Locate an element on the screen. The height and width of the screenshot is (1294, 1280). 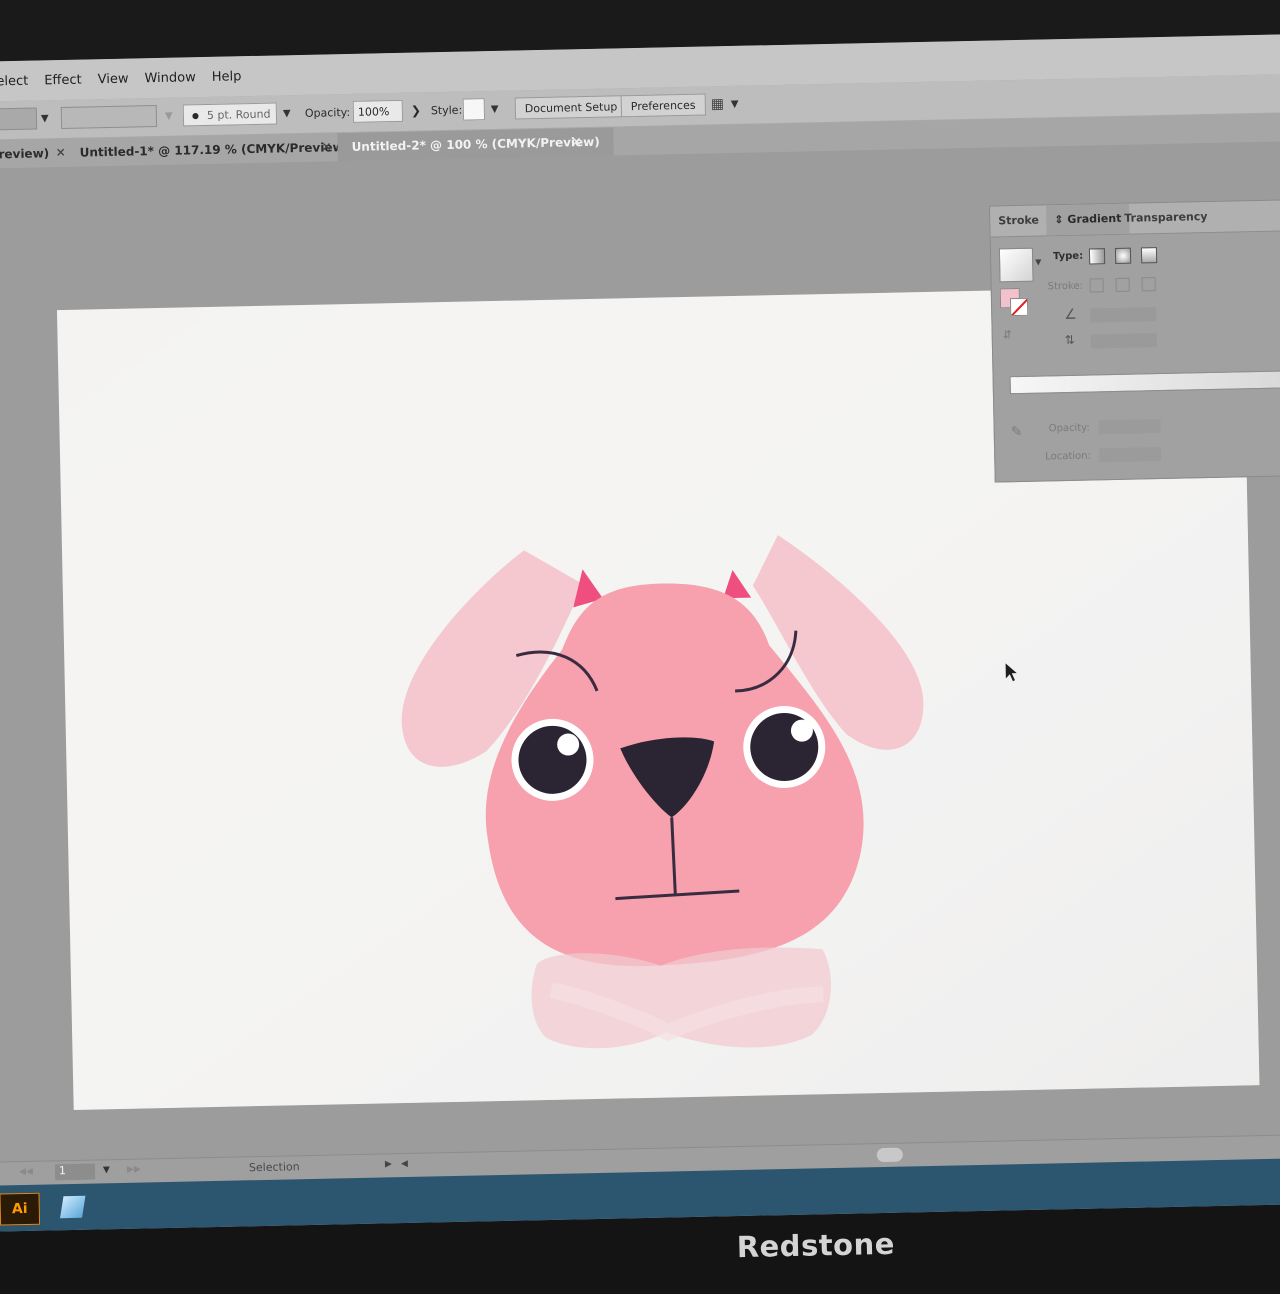
menu-window: Window is located at coordinates (170, 78).